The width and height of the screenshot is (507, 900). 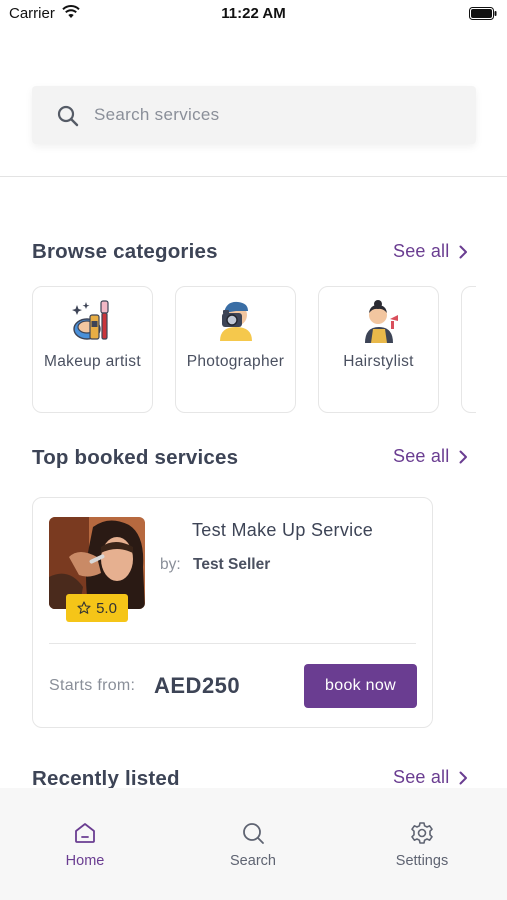 I want to click on status-bar: Carrier 11:22 AM, so click(x=253, y=14).